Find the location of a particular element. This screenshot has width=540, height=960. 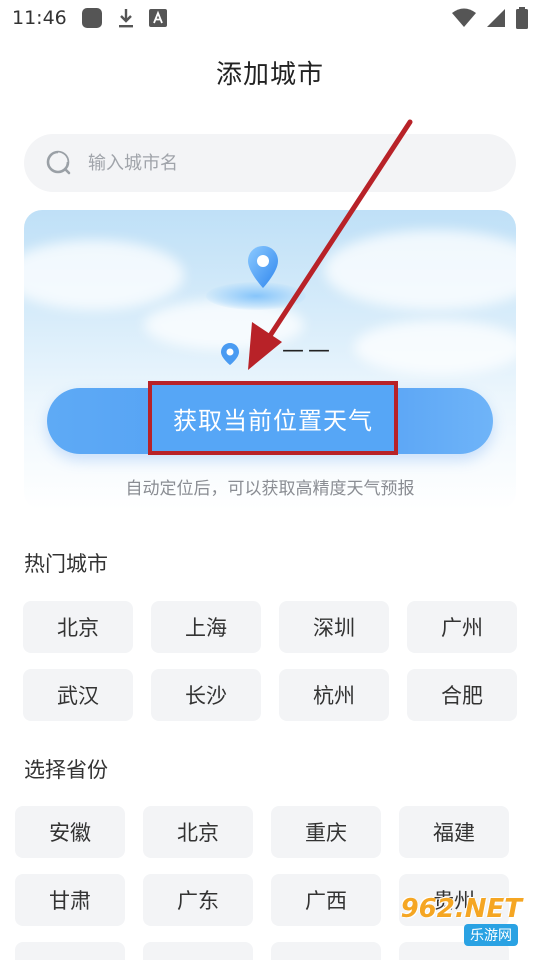

location-pin-icon is located at coordinates (263, 267).